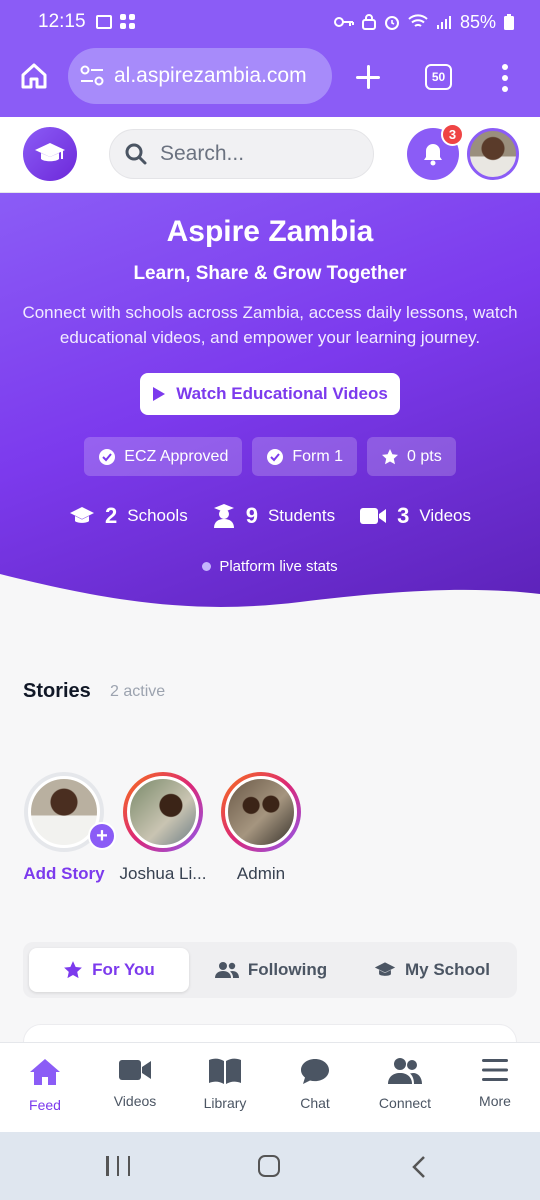  What do you see at coordinates (138, 691) in the screenshot?
I see `stories-count: 2 active` at bounding box center [138, 691].